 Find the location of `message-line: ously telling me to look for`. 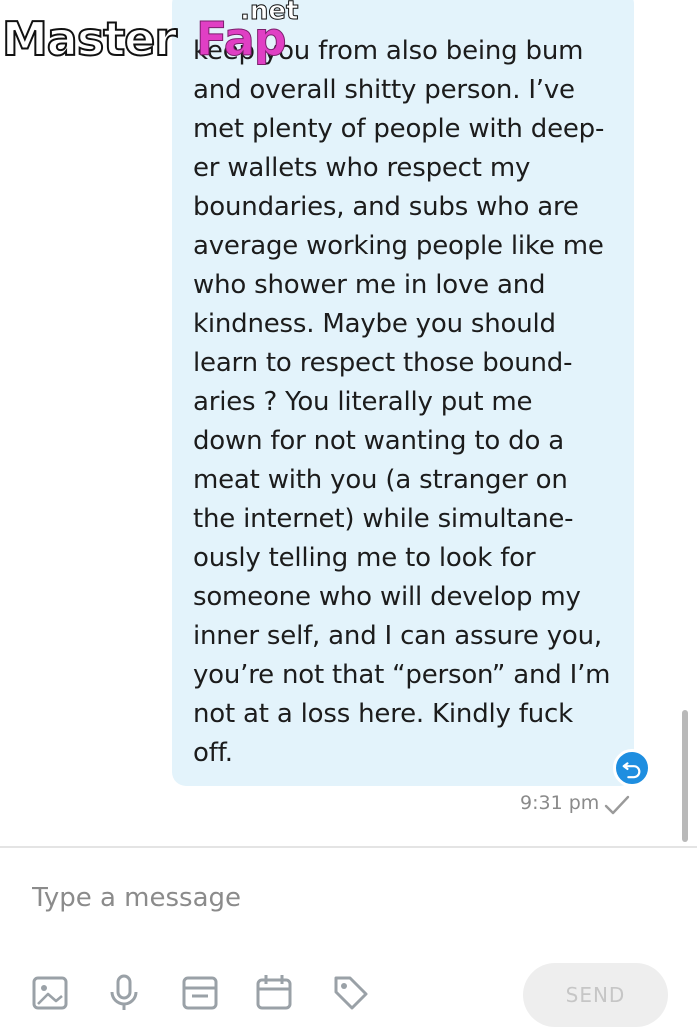

message-line: ously telling me to look for is located at coordinates (364, 558).